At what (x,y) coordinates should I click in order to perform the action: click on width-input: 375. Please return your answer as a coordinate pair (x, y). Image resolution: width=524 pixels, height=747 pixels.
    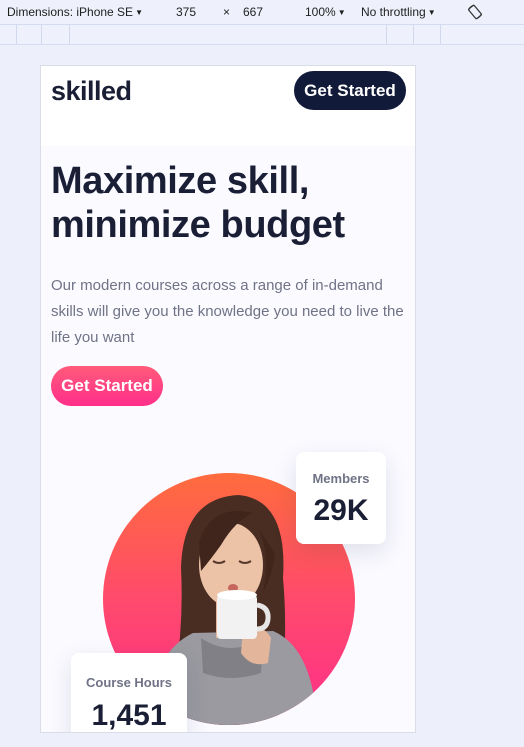
    Looking at the image, I should click on (186, 12).